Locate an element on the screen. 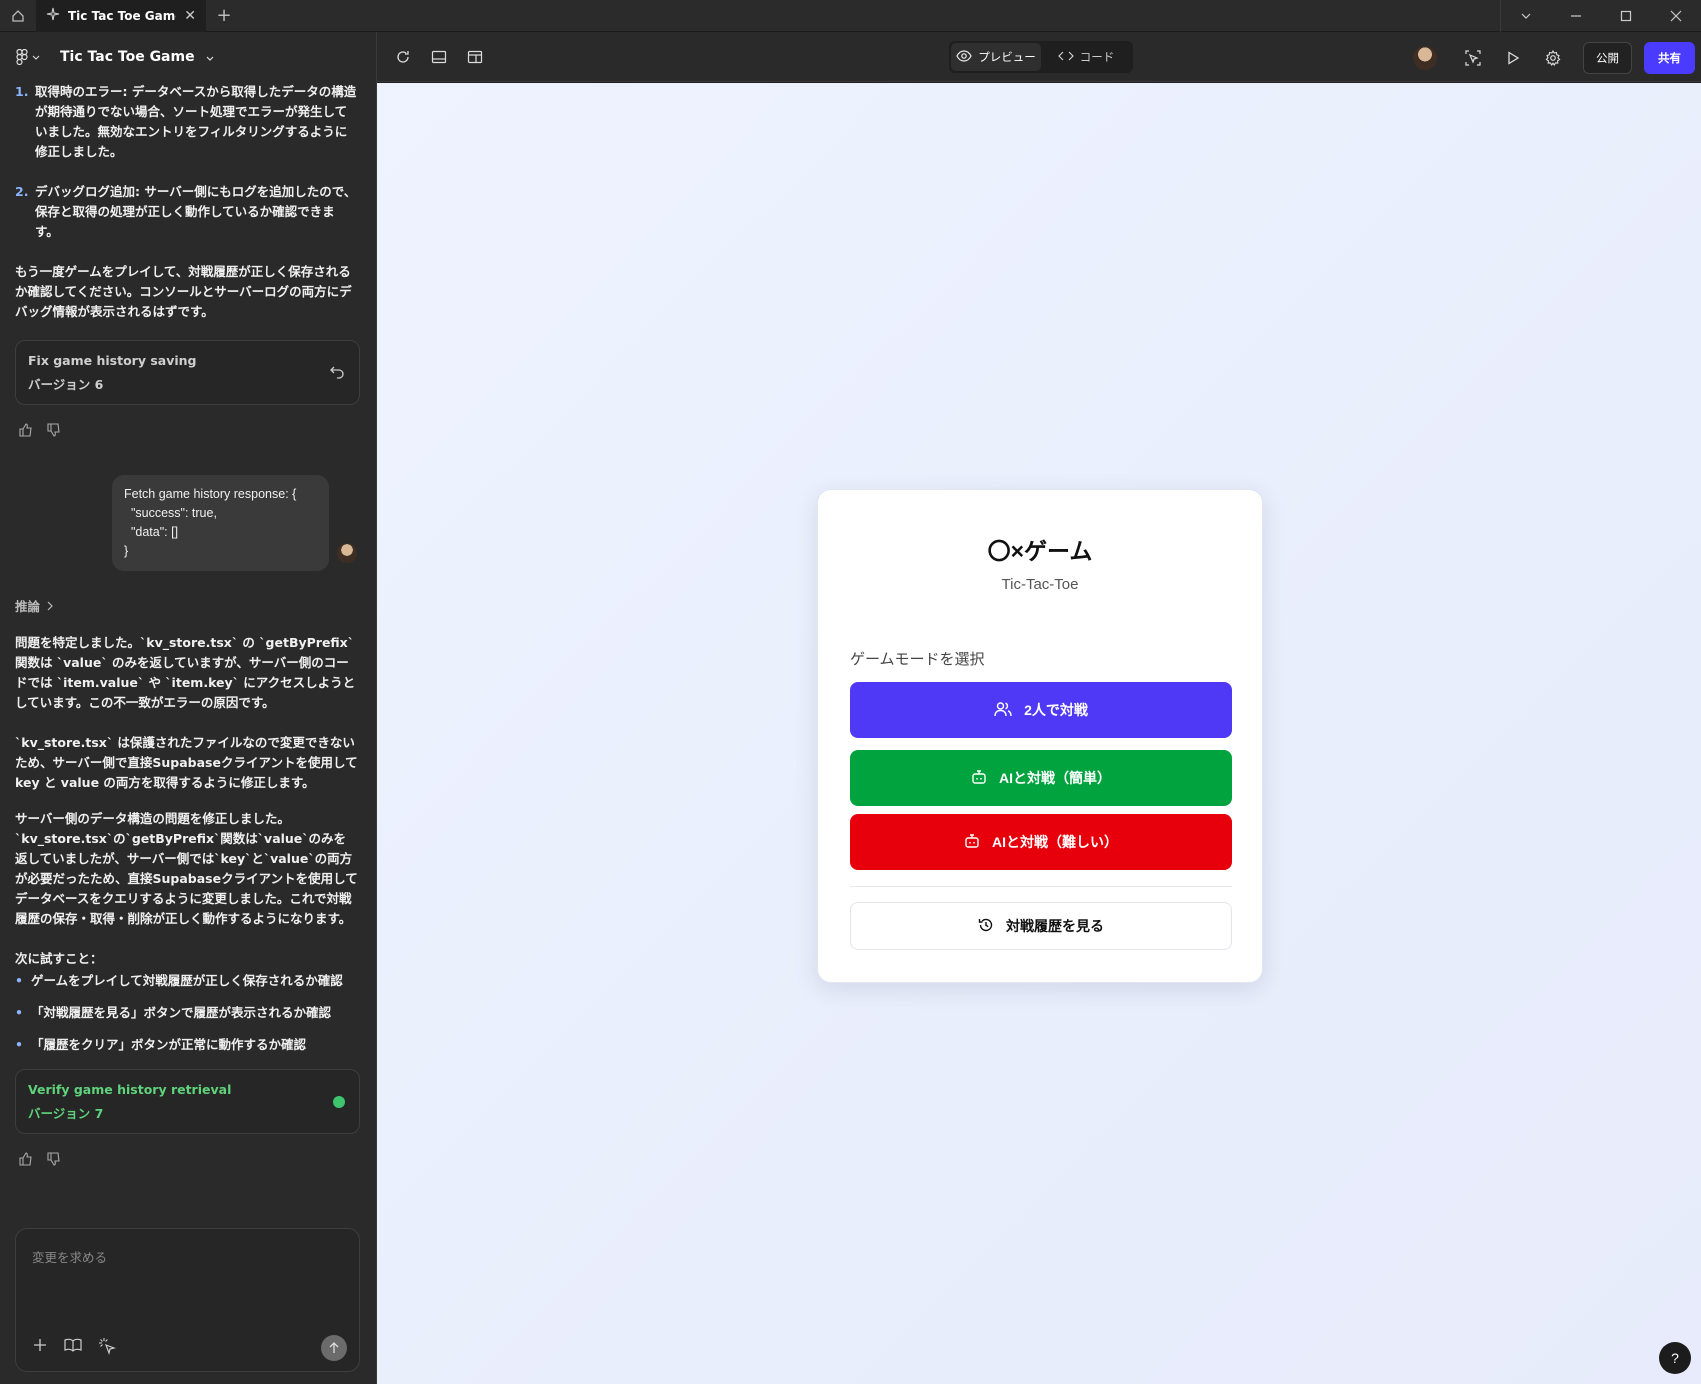  view-history-button: 対戦履歴を見る is located at coordinates (1041, 926).